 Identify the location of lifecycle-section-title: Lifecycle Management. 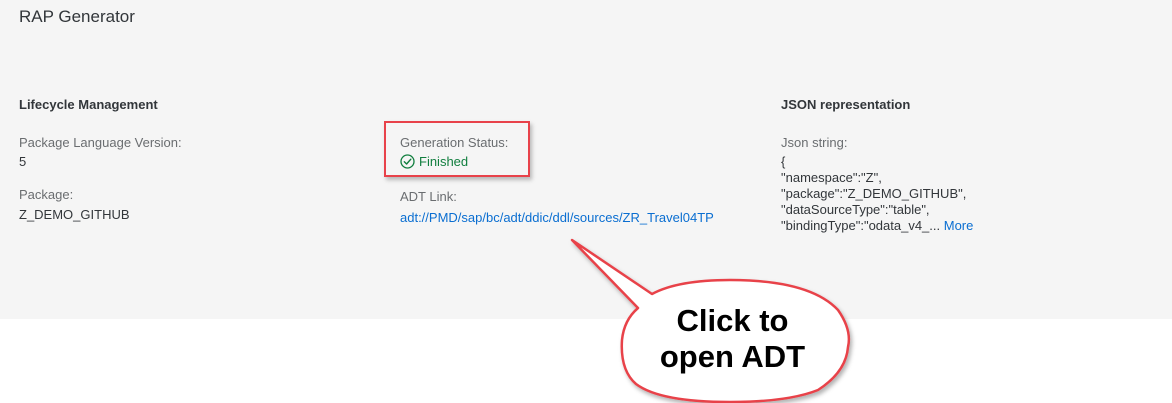
(88, 104).